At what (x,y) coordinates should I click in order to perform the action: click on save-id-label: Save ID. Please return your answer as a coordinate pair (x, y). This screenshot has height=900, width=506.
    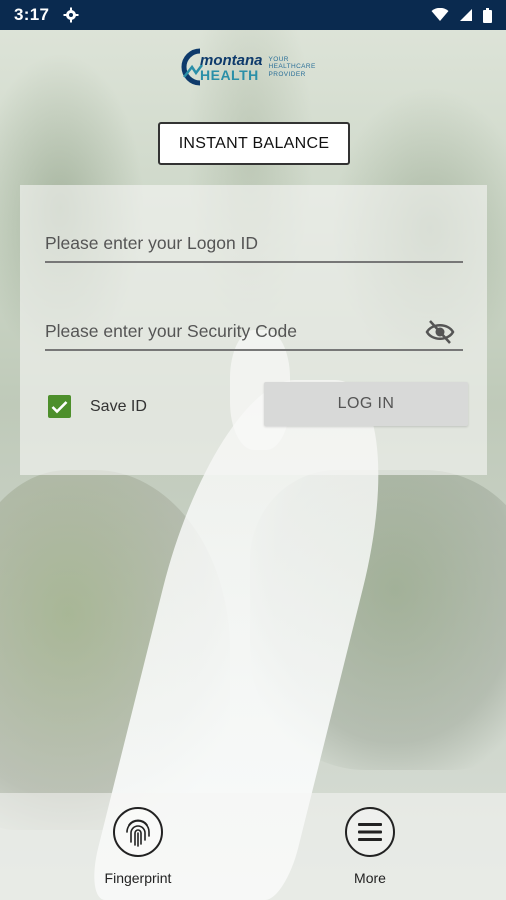
    Looking at the image, I should click on (118, 406).